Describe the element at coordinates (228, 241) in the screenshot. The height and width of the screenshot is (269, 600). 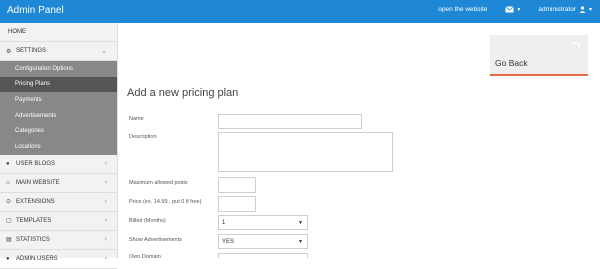
I see `show-ads-value: YES` at that location.